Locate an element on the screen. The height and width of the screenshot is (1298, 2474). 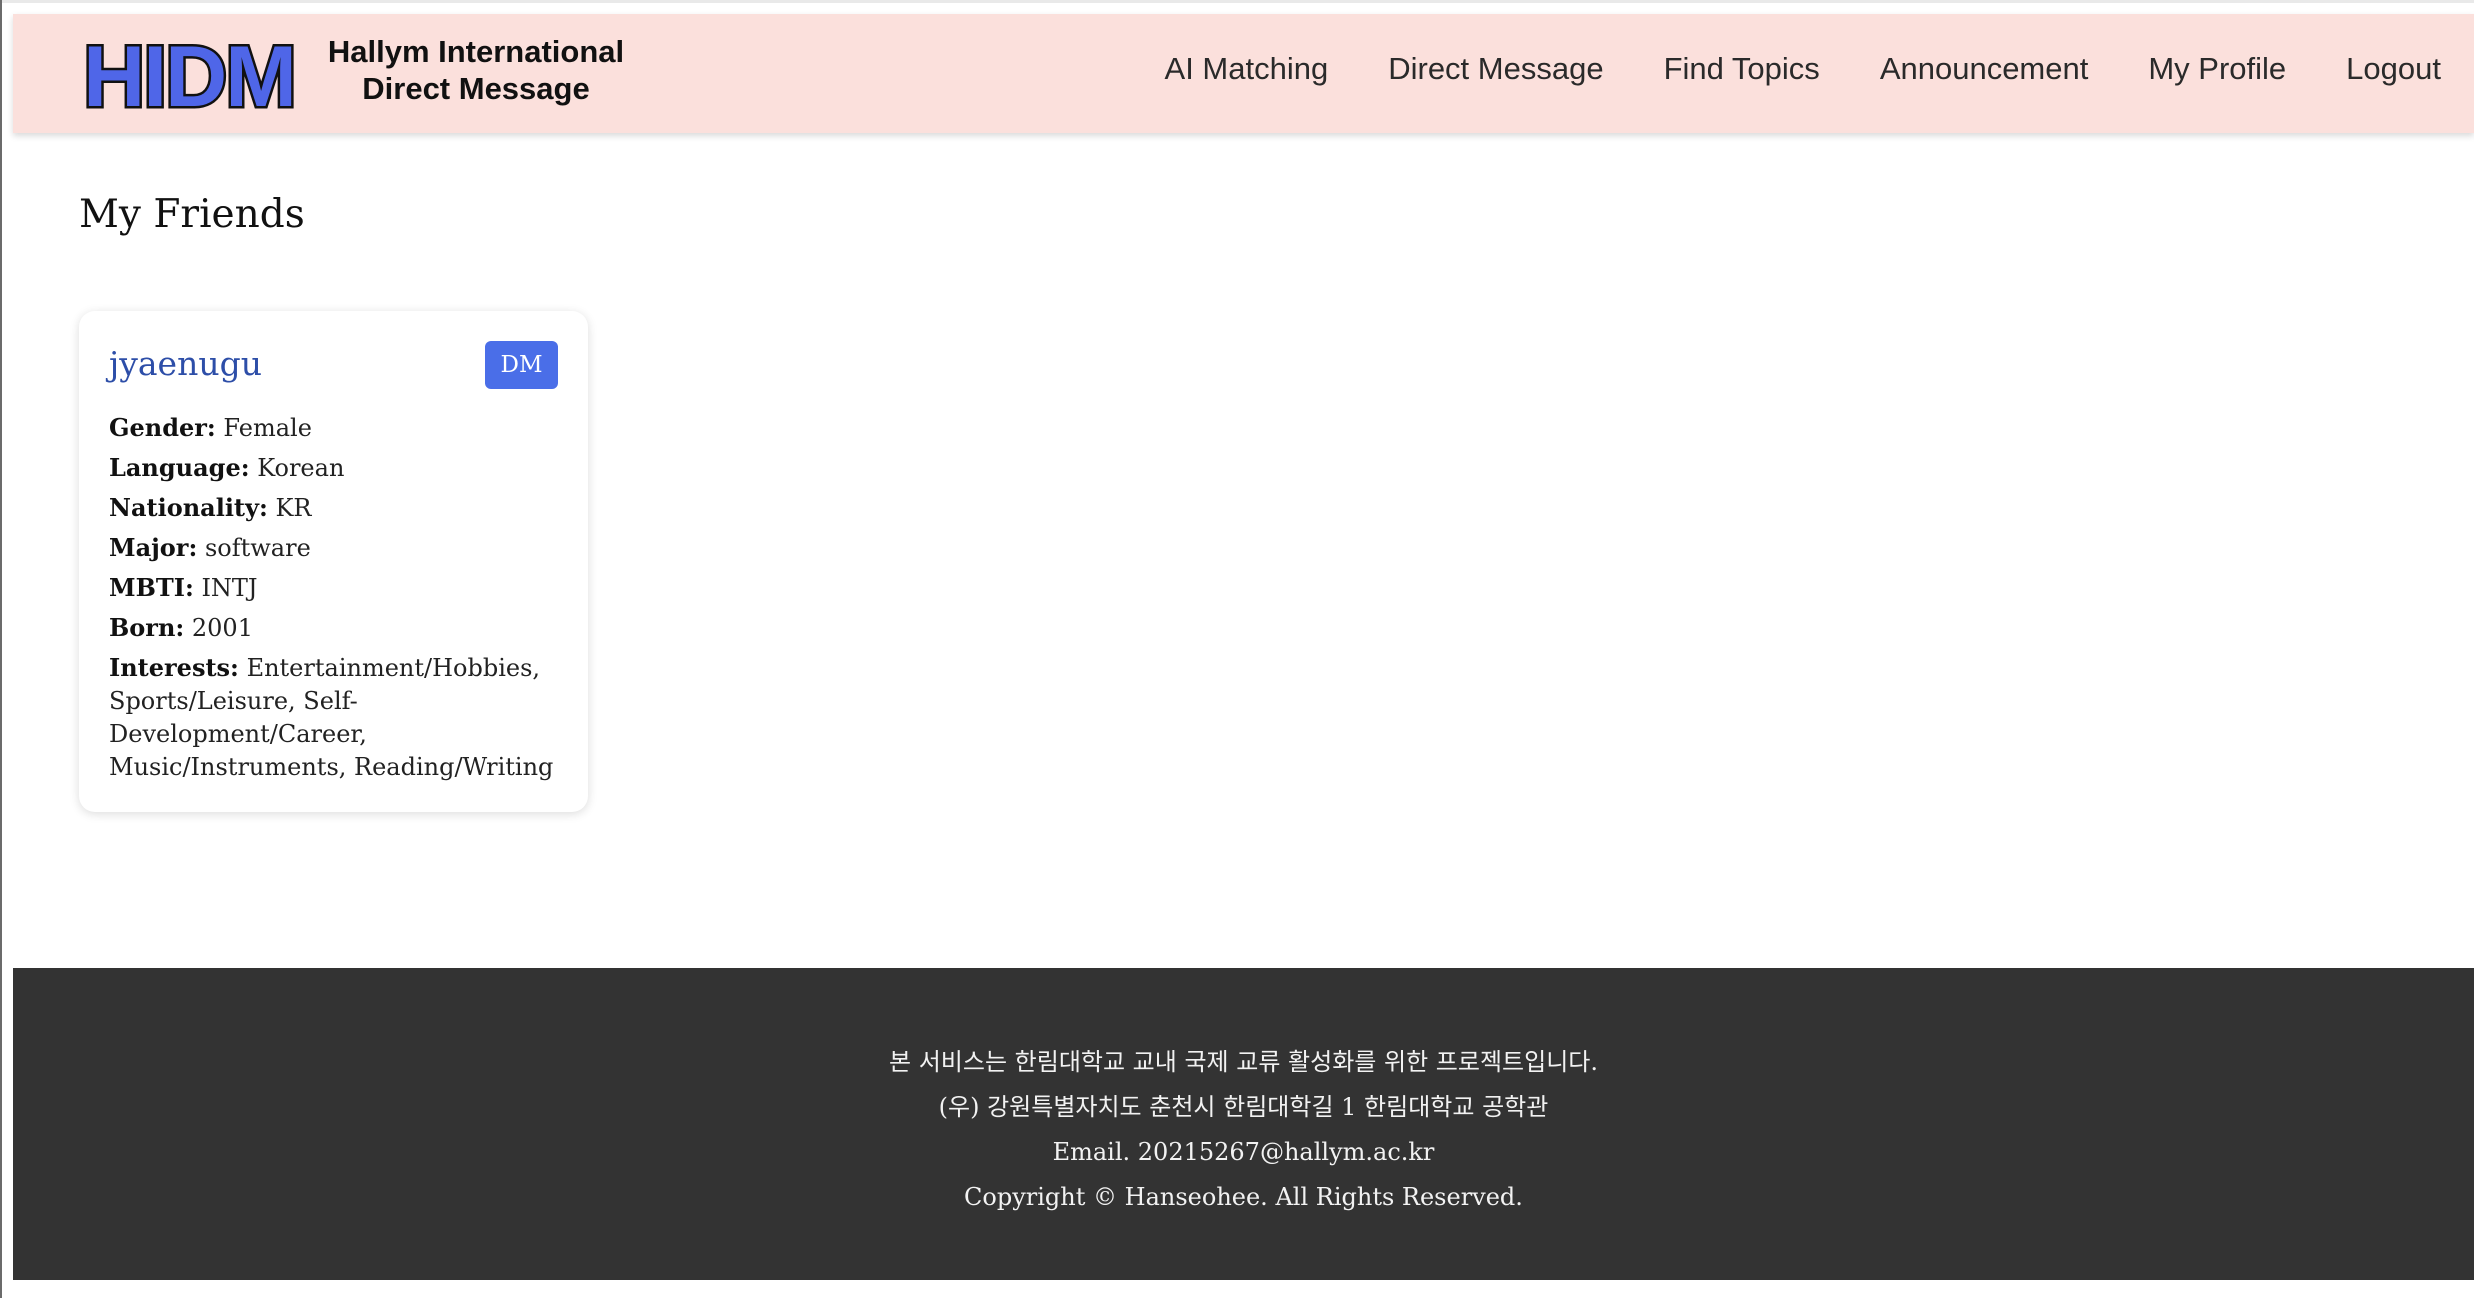
field-value: KR is located at coordinates (293, 508).